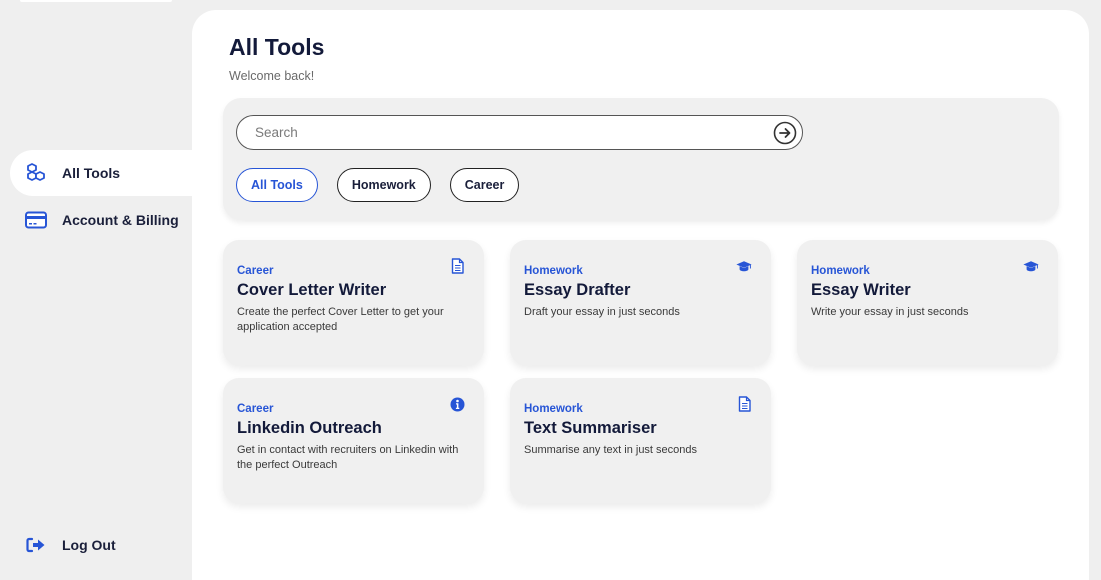 The width and height of the screenshot is (1101, 580). I want to click on sidebar-item-all-tools: All Tools, so click(103, 173).